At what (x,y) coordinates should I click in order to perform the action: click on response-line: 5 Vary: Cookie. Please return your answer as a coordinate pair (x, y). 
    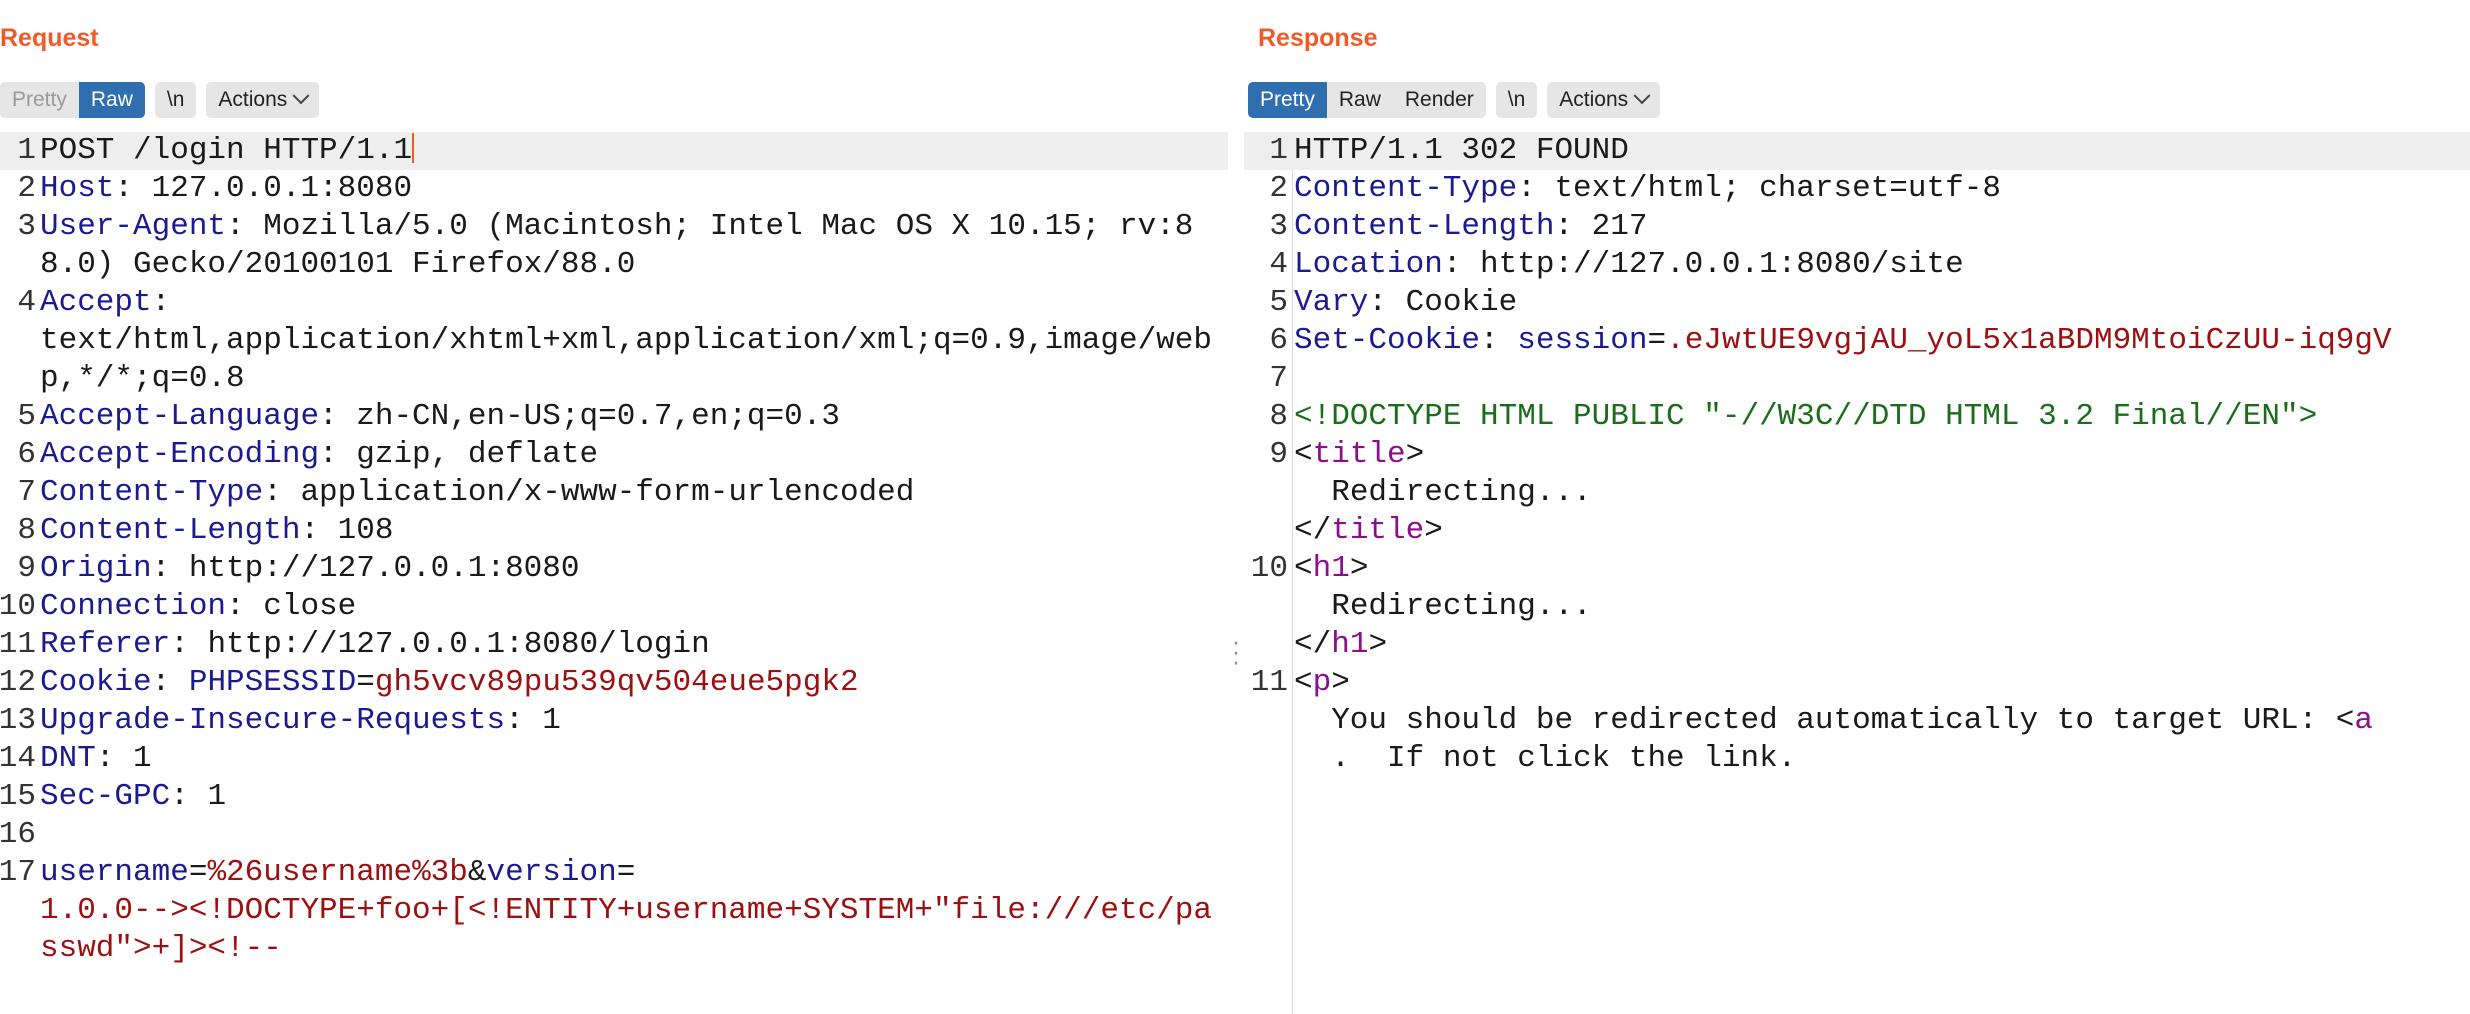
    Looking at the image, I should click on (1857, 303).